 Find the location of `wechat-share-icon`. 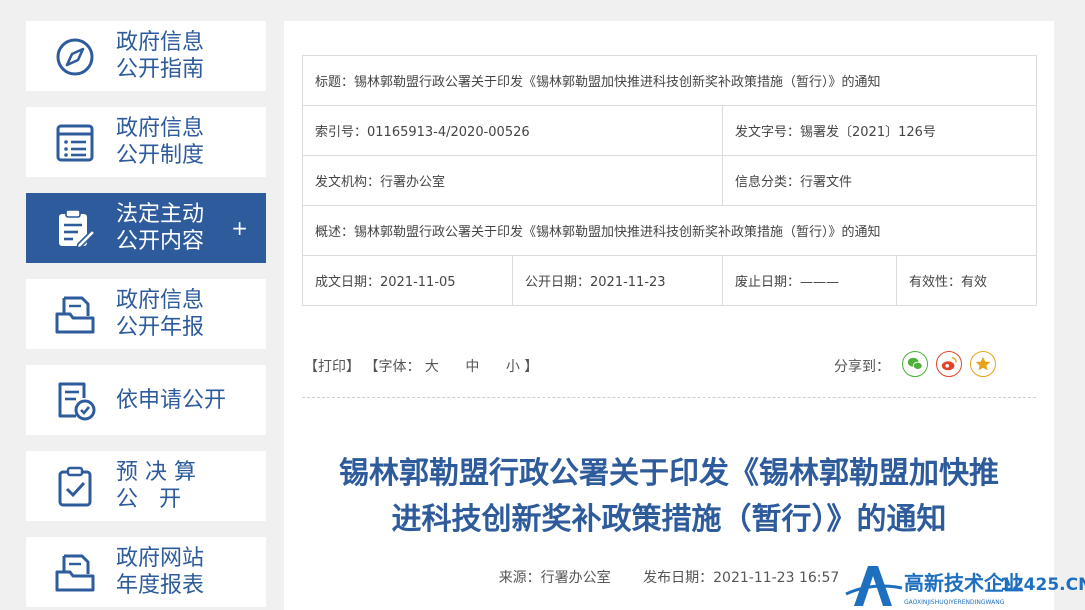

wechat-share-icon is located at coordinates (915, 364).